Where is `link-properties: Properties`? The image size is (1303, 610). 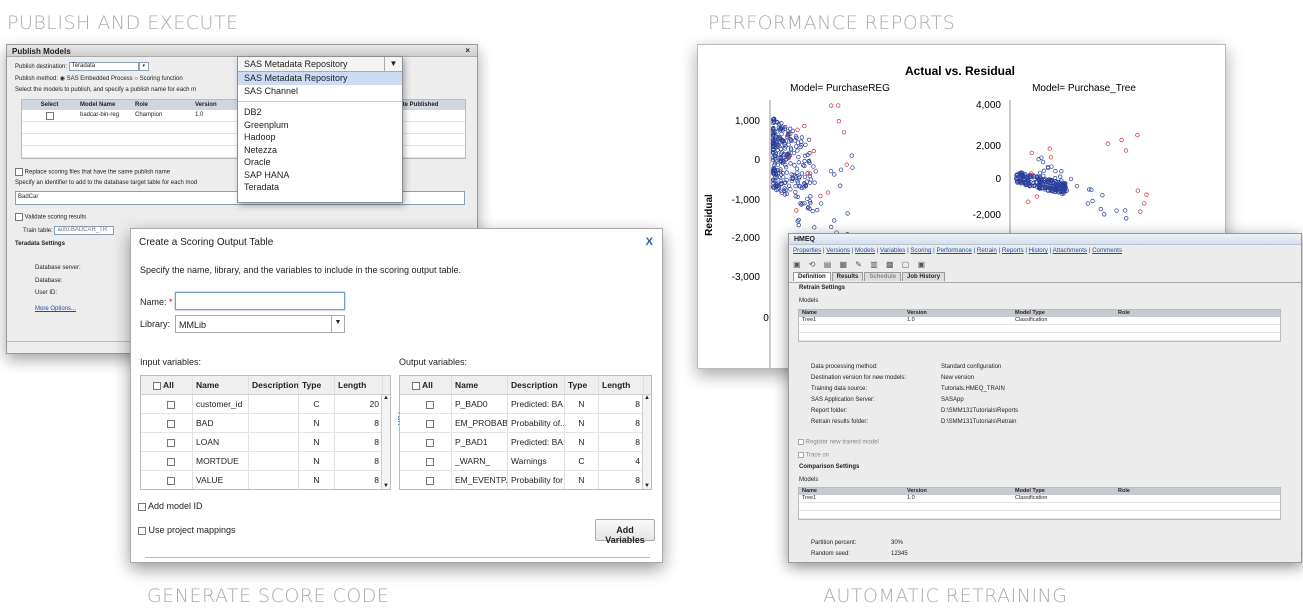 link-properties: Properties is located at coordinates (807, 250).